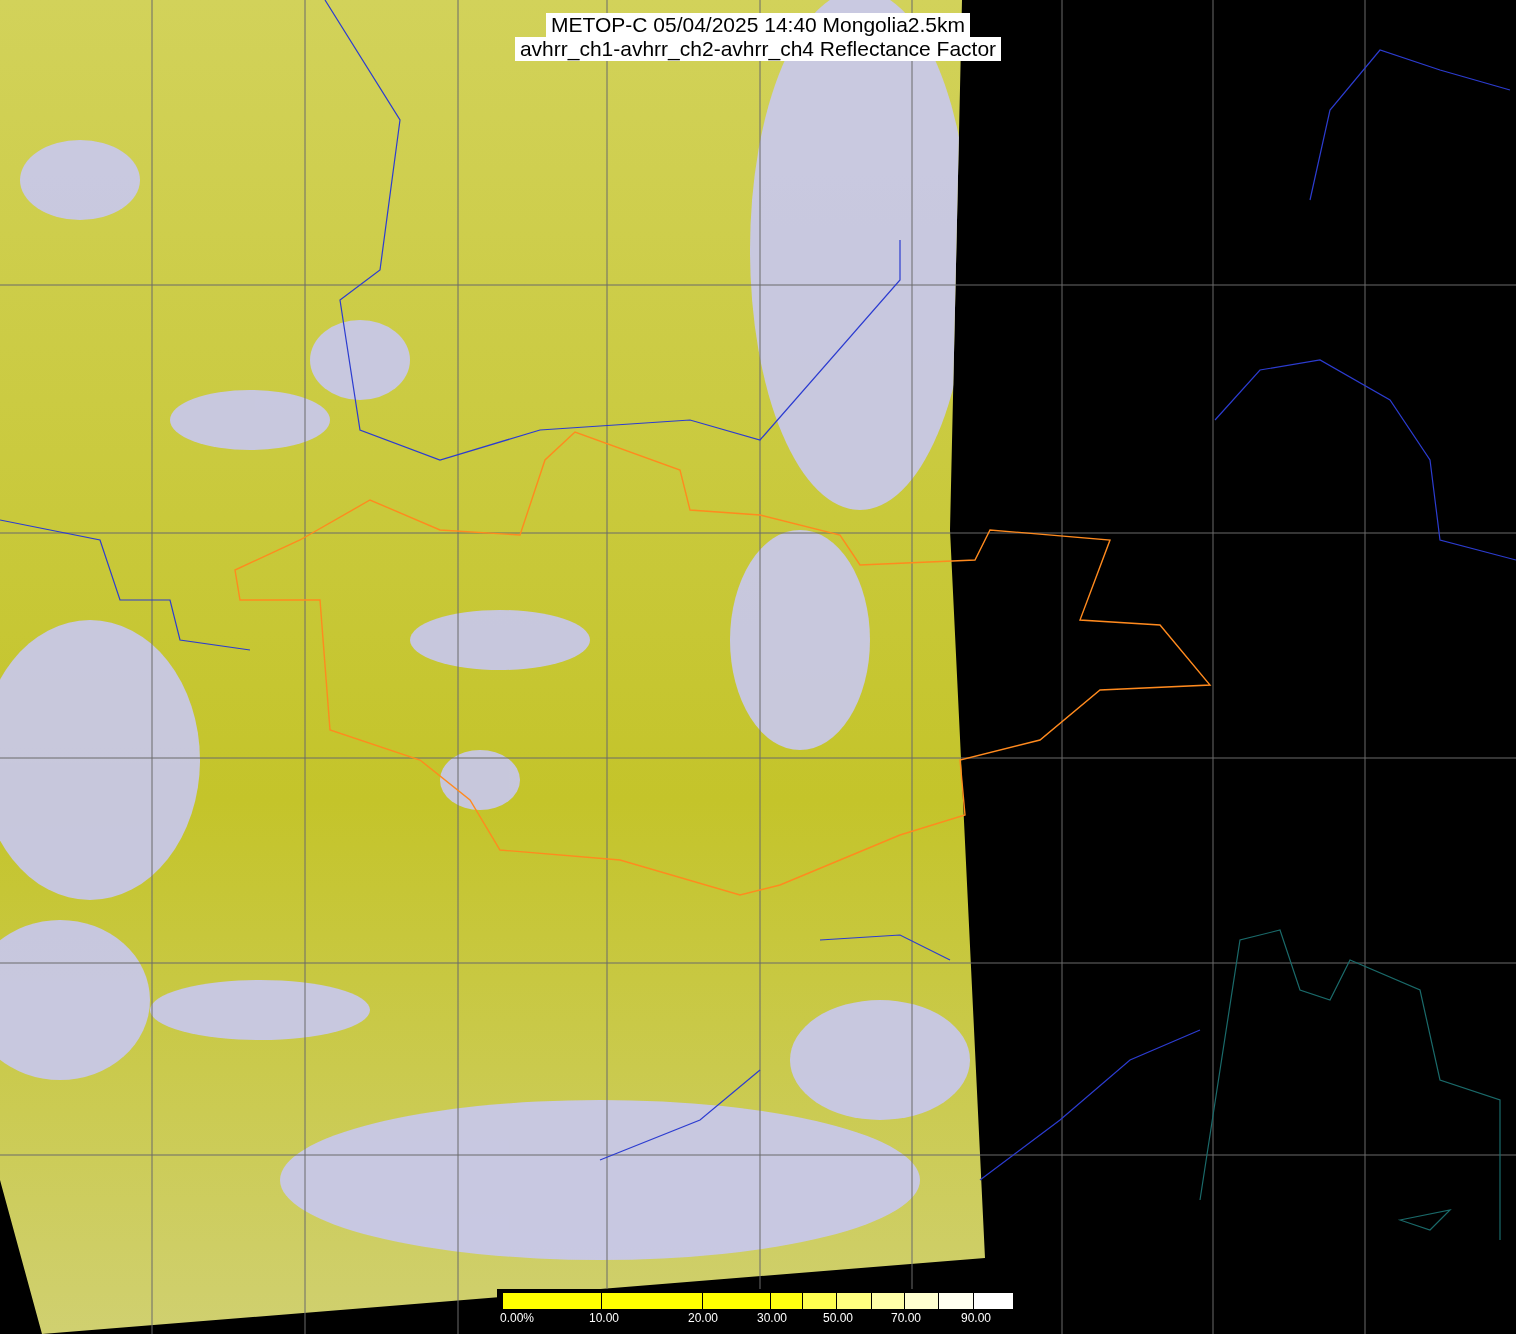 The height and width of the screenshot is (1334, 1516). What do you see at coordinates (517, 1318) in the screenshot?
I see `scale-label: 0.00%` at bounding box center [517, 1318].